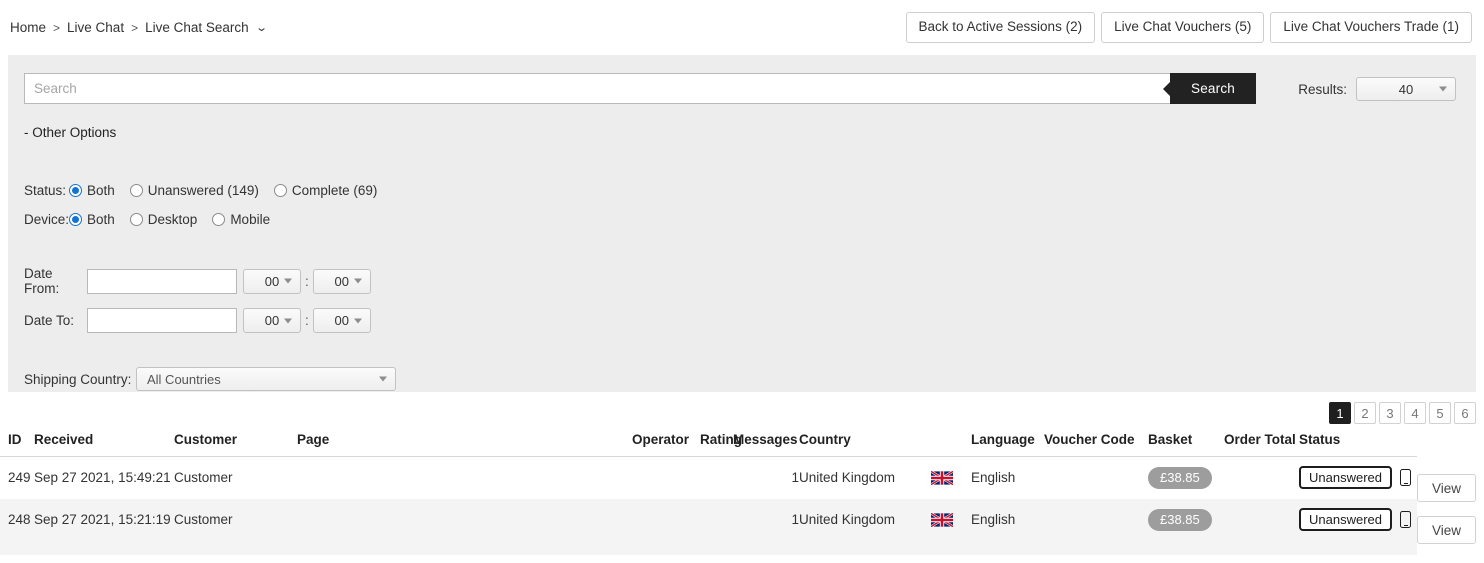 The image size is (1484, 563). What do you see at coordinates (1406, 89) in the screenshot?
I see `results-per-page-select: 40` at bounding box center [1406, 89].